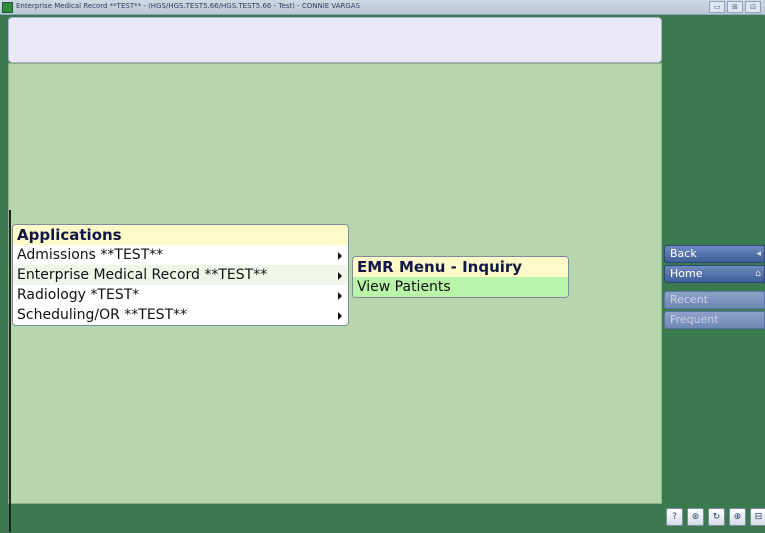  I want to click on applications-menu-title: Applications, so click(180, 235).